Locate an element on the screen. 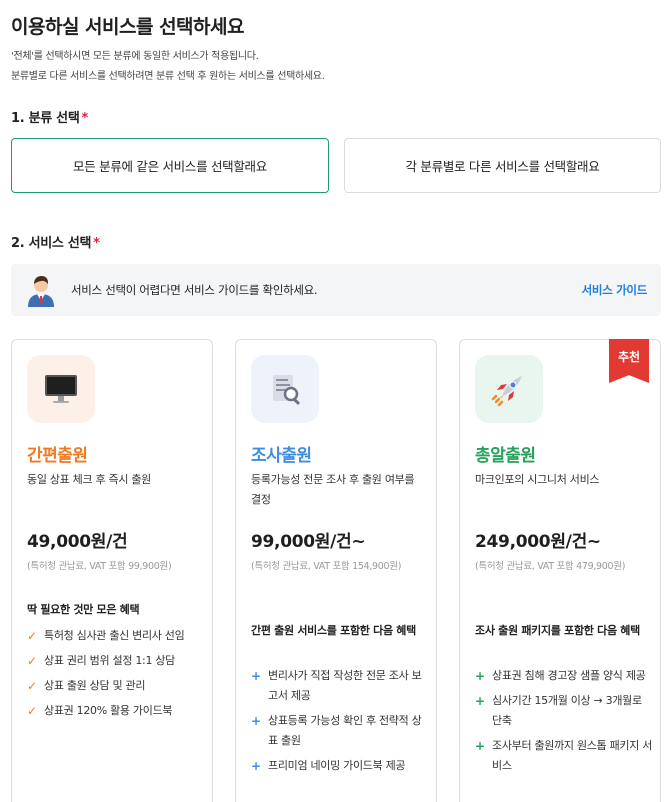  recommended-badge: 추천 is located at coordinates (629, 361).